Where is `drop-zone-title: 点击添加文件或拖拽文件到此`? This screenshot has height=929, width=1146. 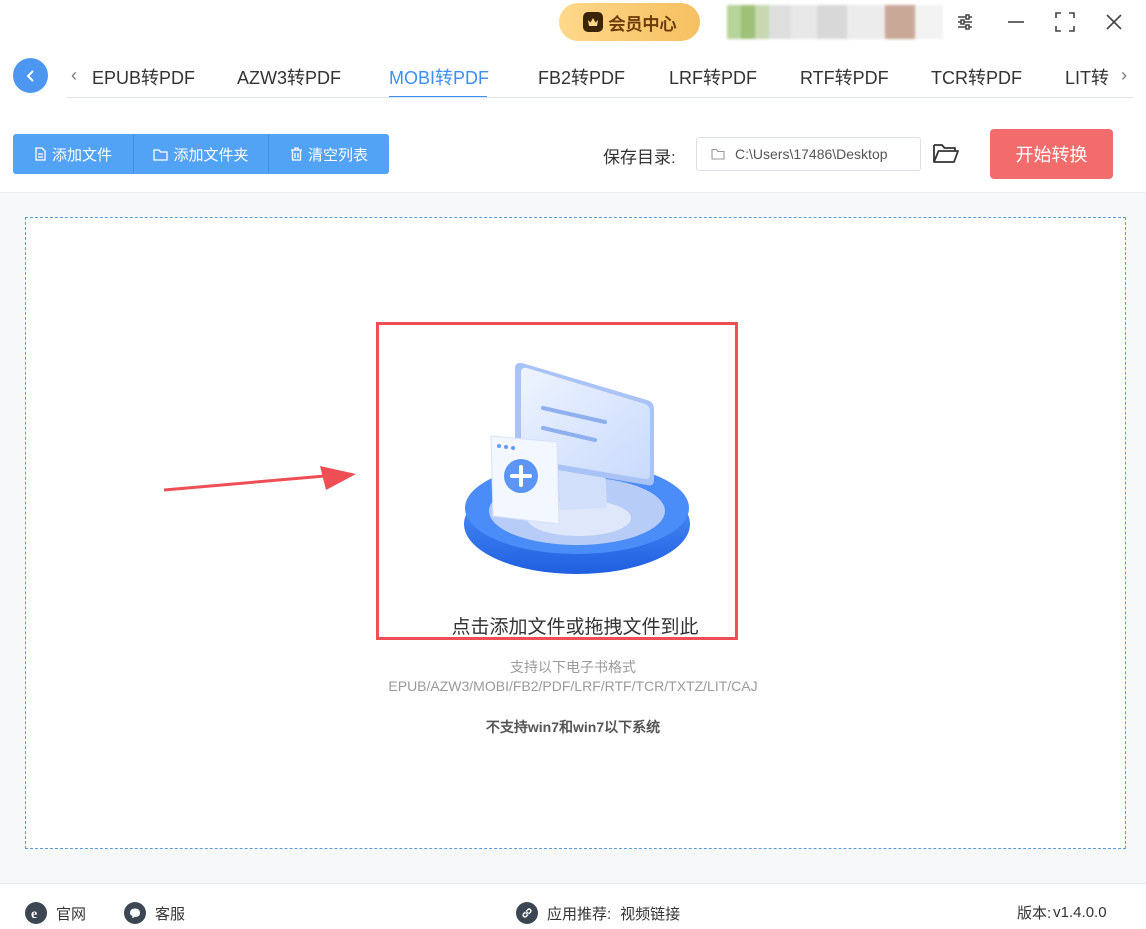
drop-zone-title: 点击添加文件或拖拽文件到此 is located at coordinates (575, 627).